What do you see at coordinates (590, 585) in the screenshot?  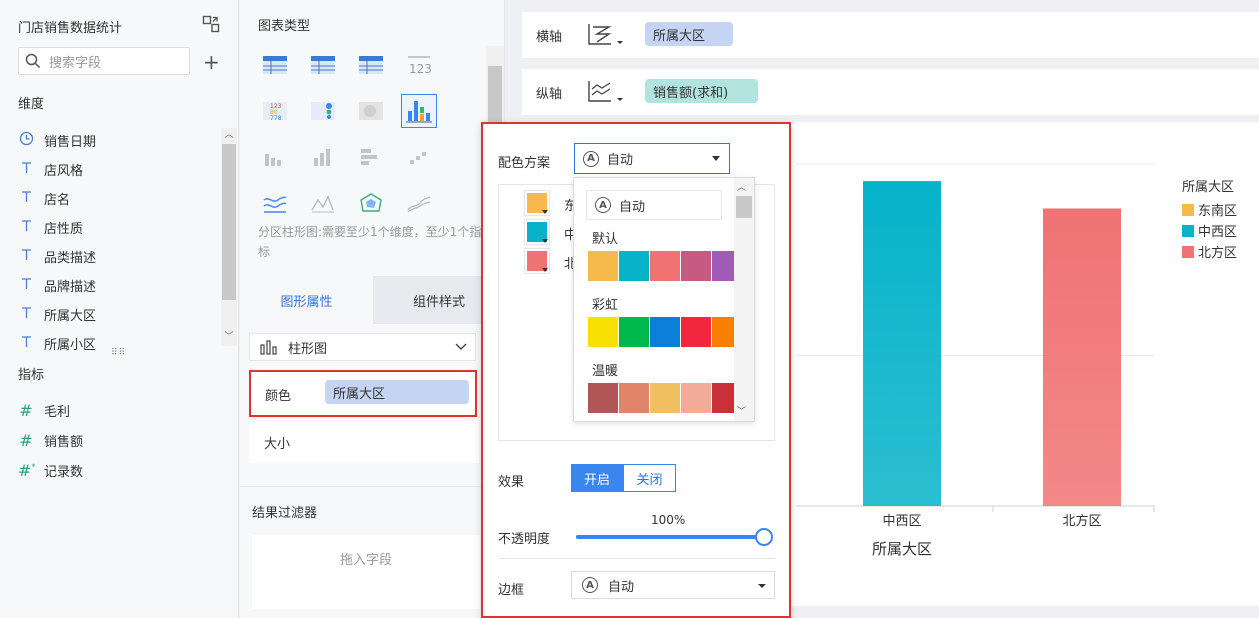 I see `auto-a-icon: A` at bounding box center [590, 585].